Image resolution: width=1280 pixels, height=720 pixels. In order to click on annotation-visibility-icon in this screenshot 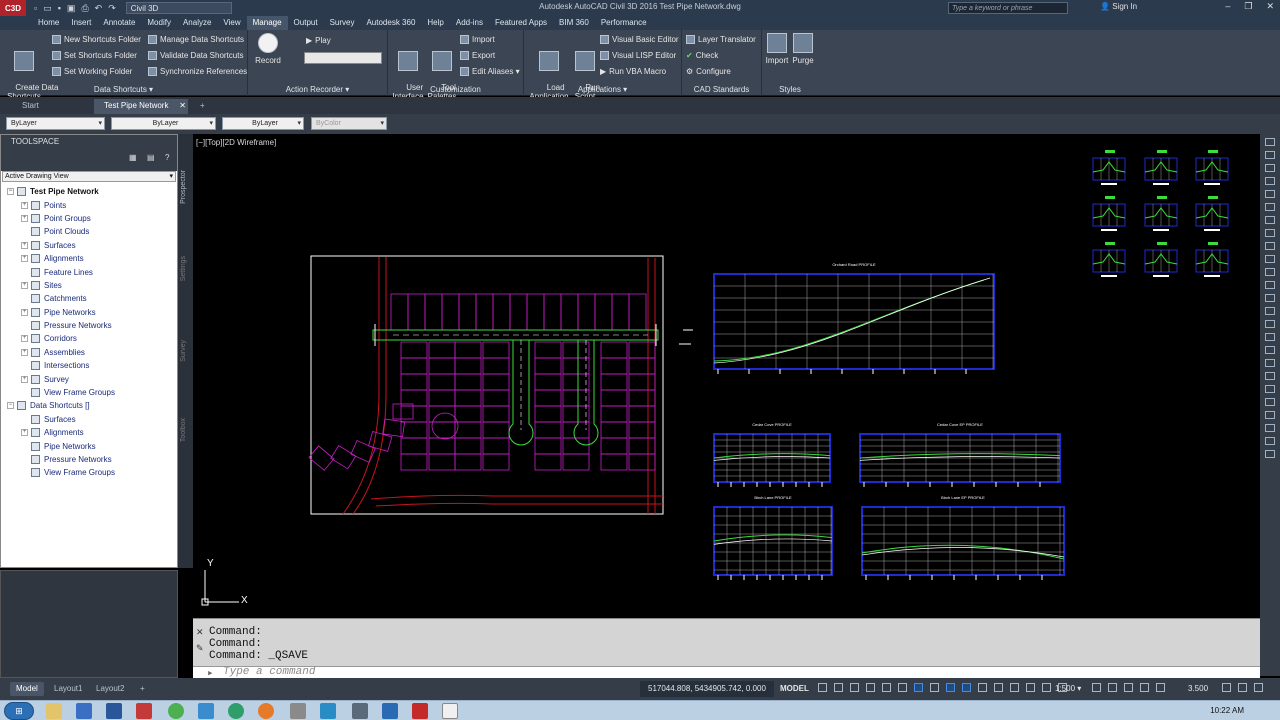, I will do `click(934, 687)`.